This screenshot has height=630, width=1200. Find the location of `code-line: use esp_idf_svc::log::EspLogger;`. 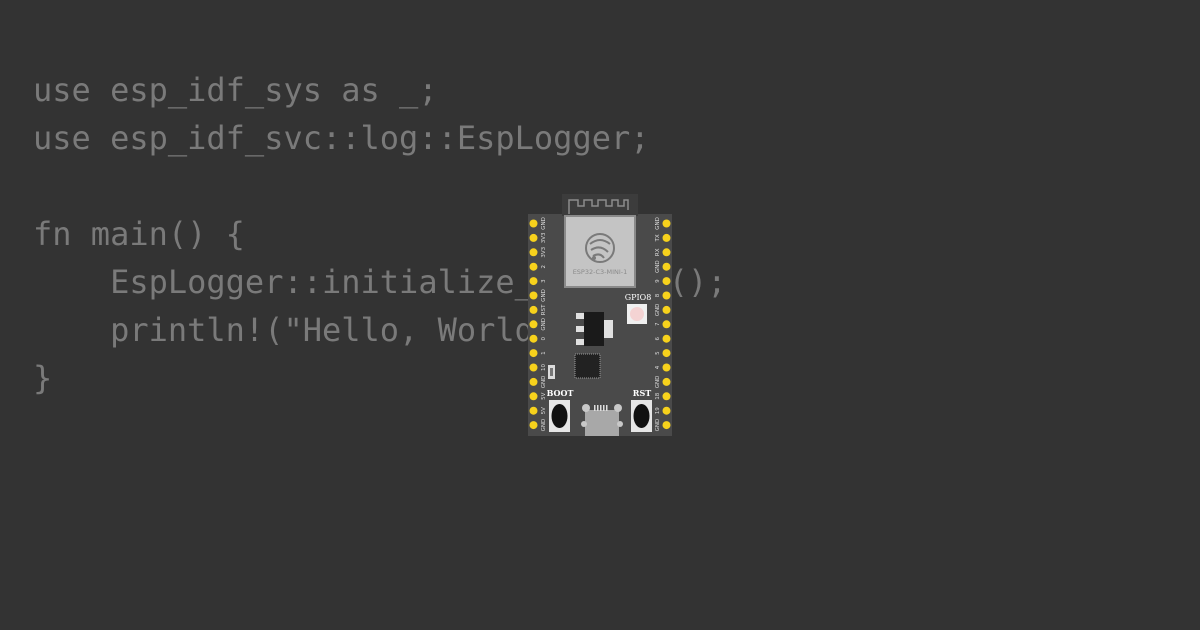

code-line: use esp_idf_svc::log::EspLogger; is located at coordinates (341, 138).